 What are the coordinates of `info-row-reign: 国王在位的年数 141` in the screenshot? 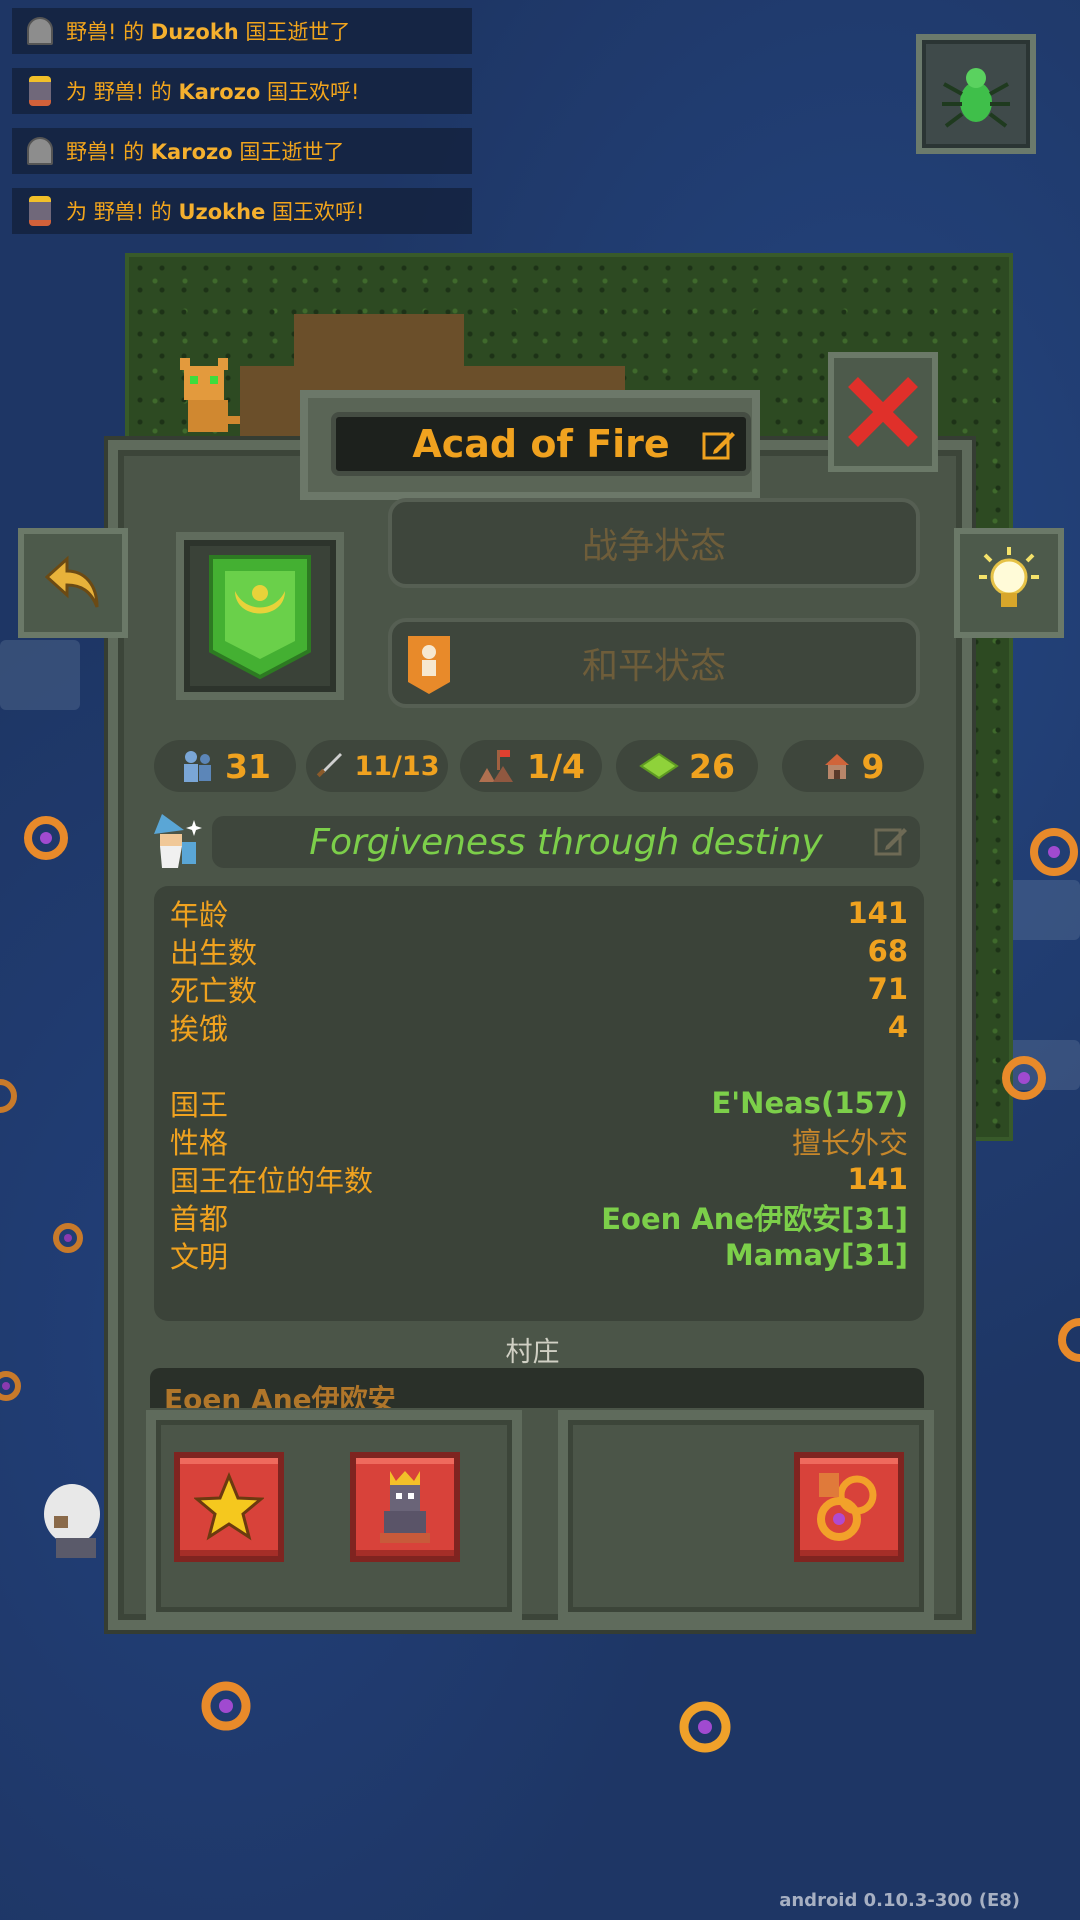 It's located at (539, 1180).